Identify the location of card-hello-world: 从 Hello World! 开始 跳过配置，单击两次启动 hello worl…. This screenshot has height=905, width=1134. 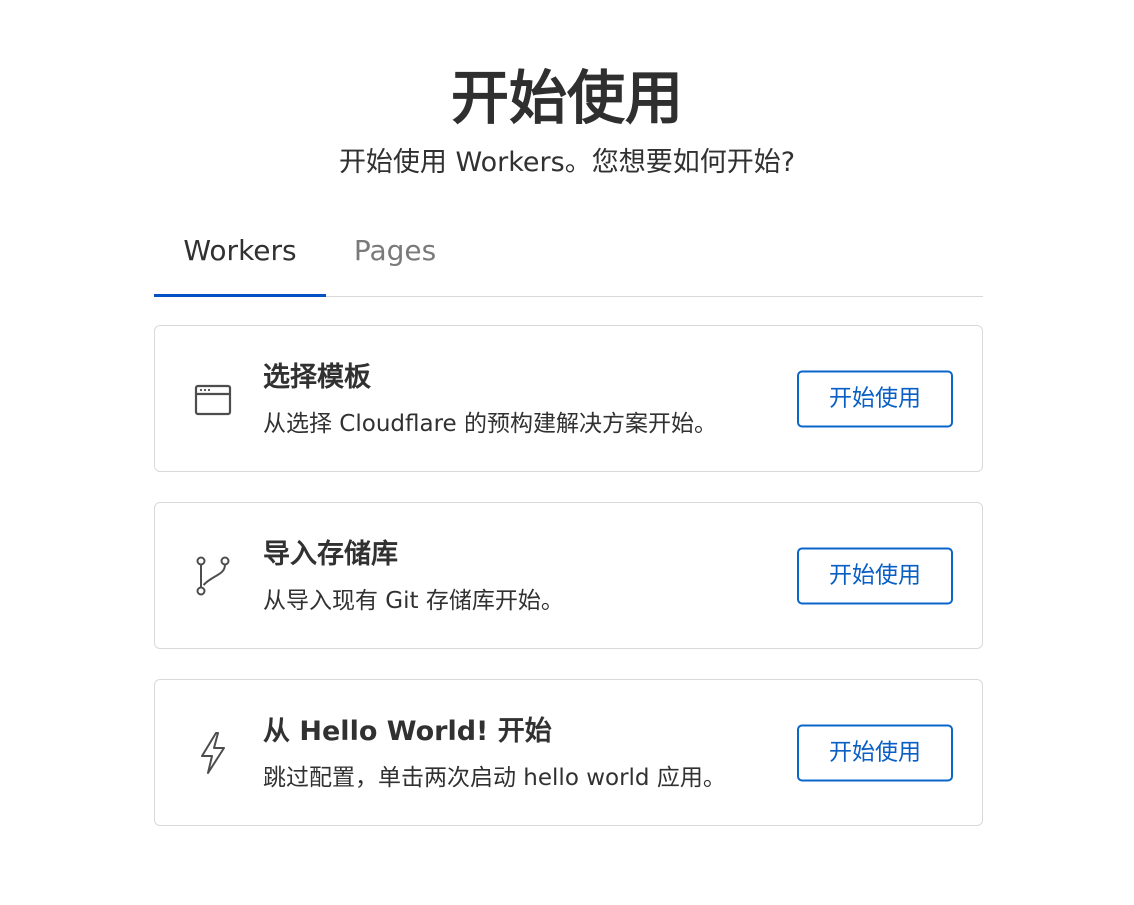
(568, 752).